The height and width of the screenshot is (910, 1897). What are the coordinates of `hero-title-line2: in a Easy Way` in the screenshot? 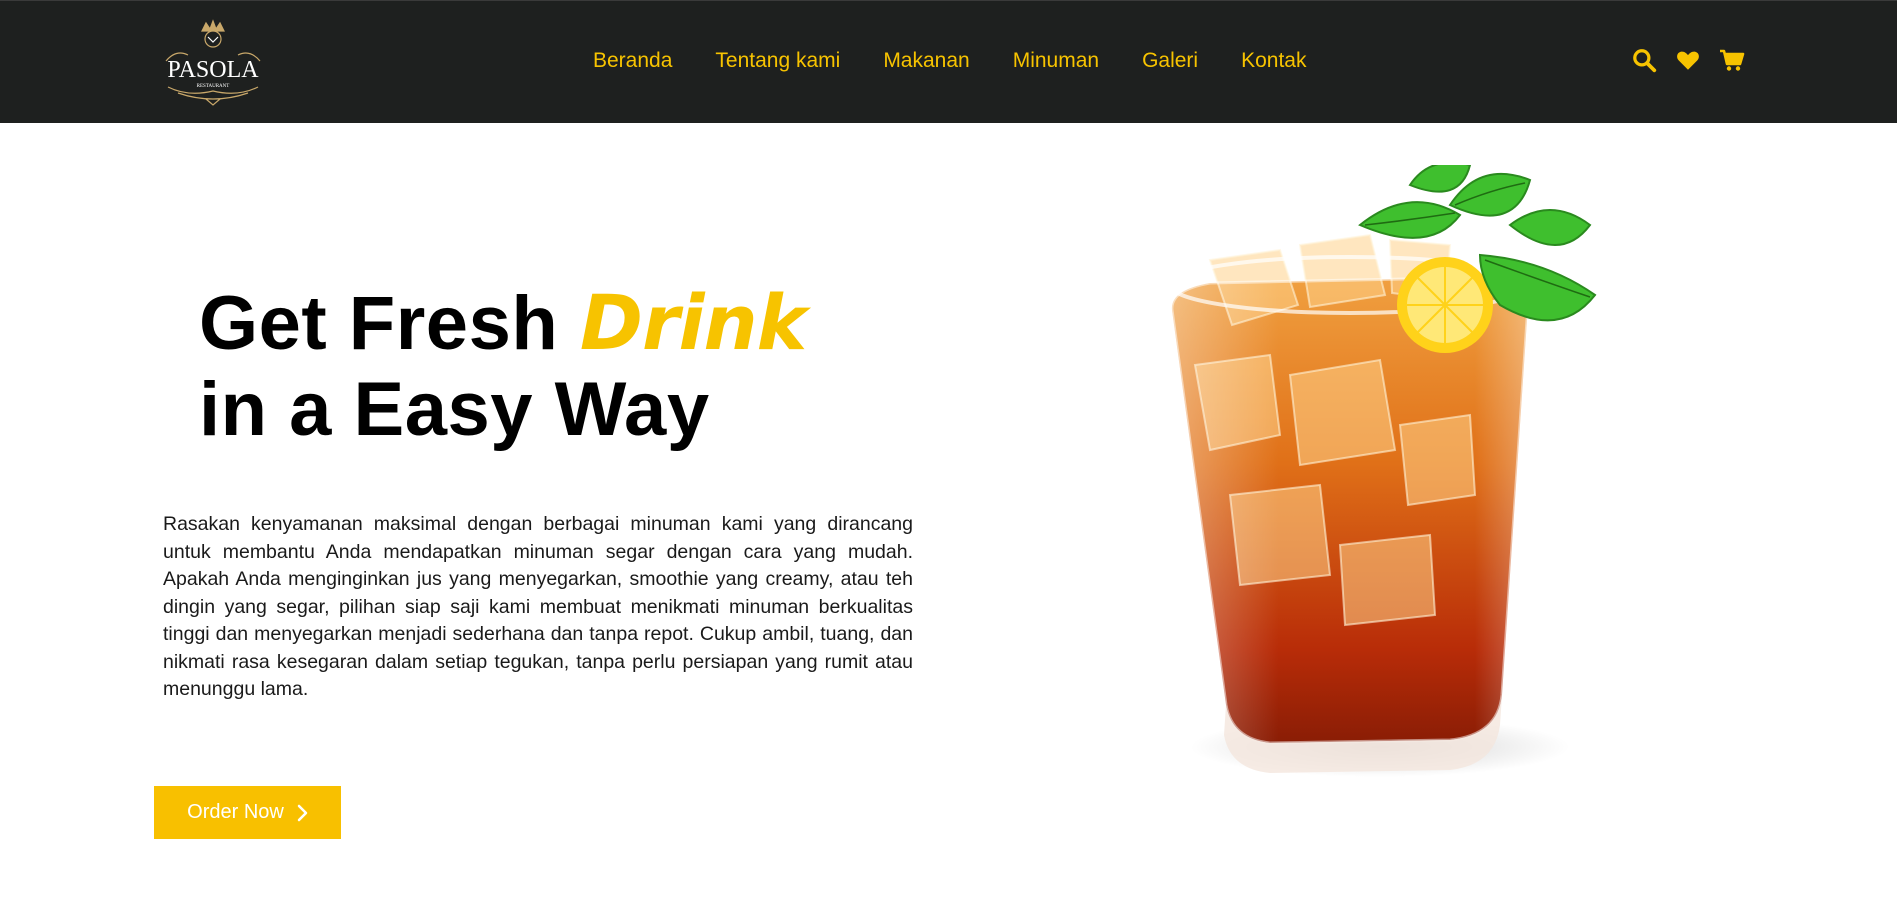 It's located at (454, 409).